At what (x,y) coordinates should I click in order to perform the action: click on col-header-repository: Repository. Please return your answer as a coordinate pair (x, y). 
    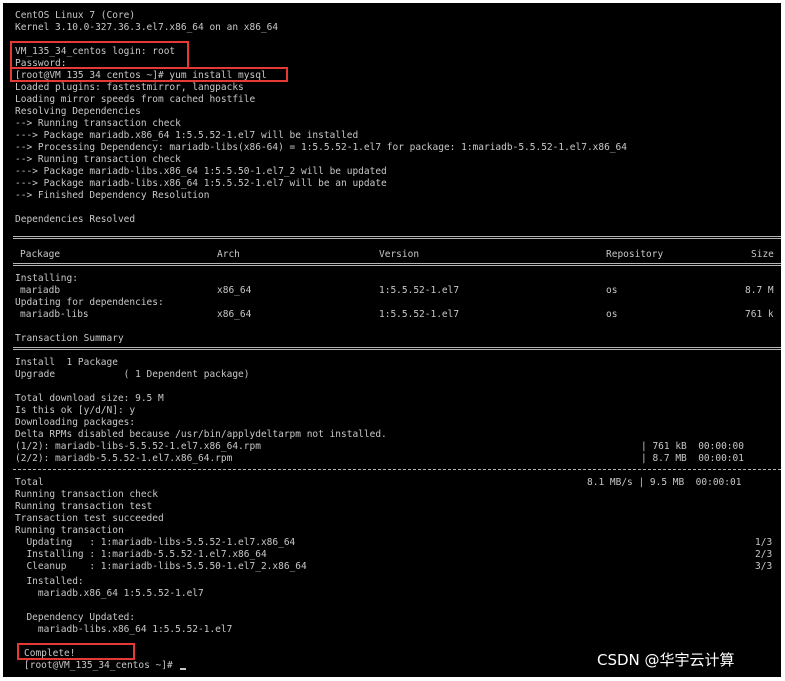
    Looking at the image, I should click on (635, 254).